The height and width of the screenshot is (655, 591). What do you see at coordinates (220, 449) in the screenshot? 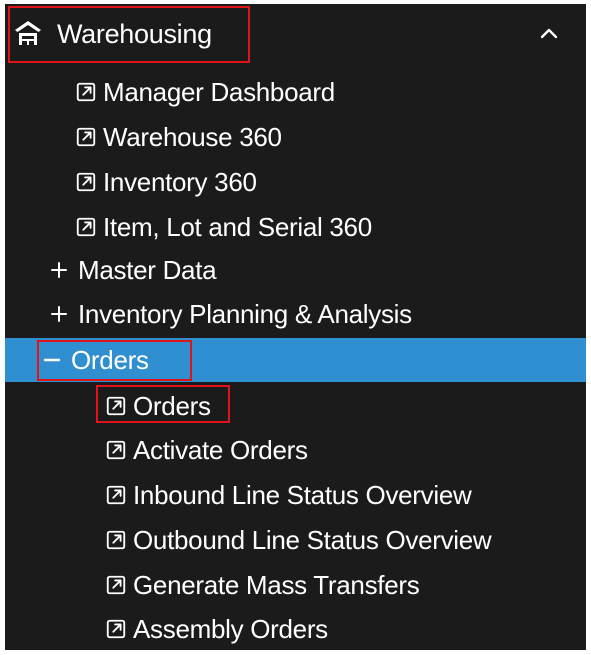
I see `menu-item-label: Activate Orders` at bounding box center [220, 449].